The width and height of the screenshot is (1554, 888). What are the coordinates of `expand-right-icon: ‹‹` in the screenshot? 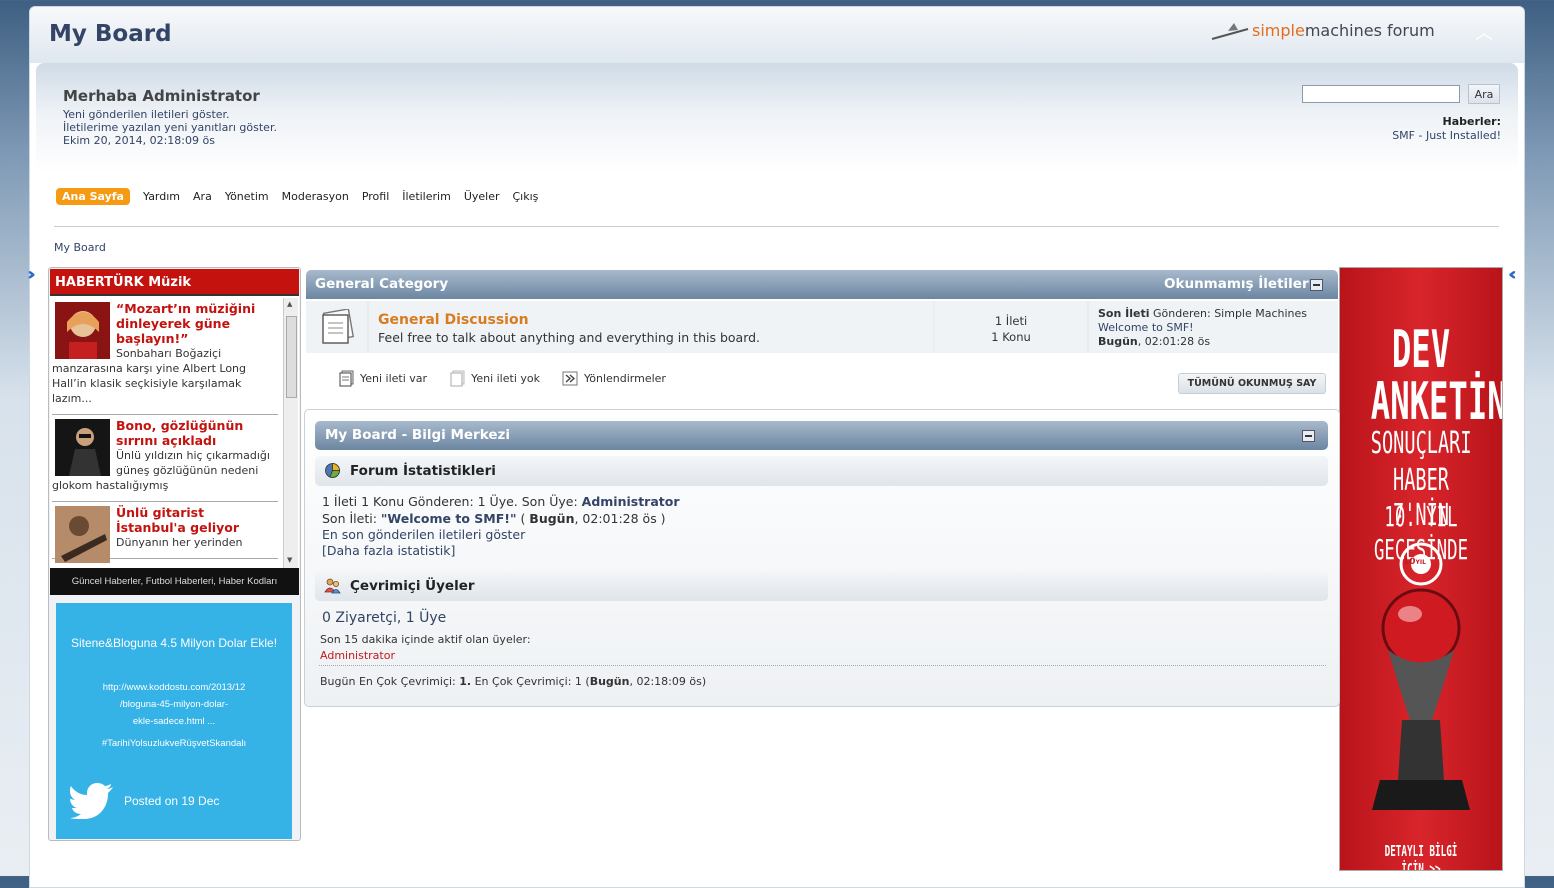 It's located at (1512, 274).